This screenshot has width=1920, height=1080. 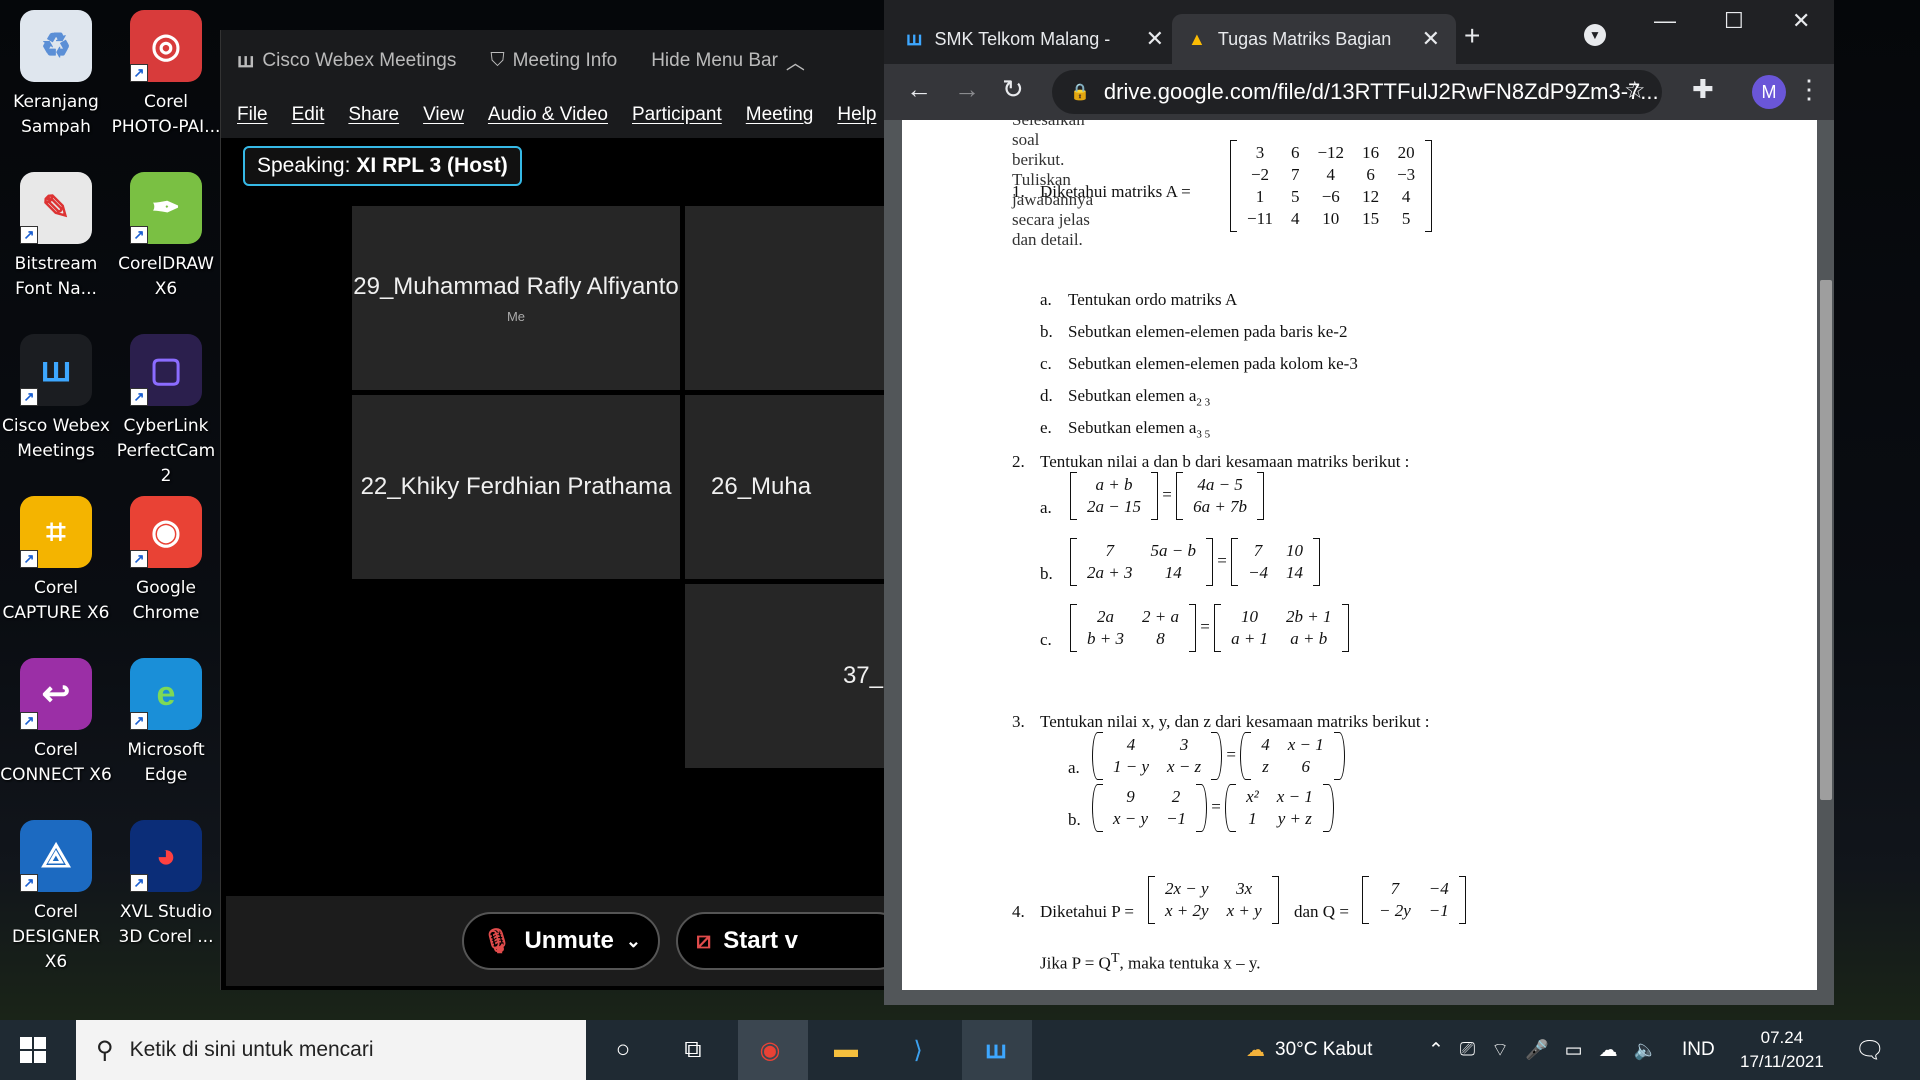 I want to click on edge-icon: e ↗, so click(x=166, y=694).